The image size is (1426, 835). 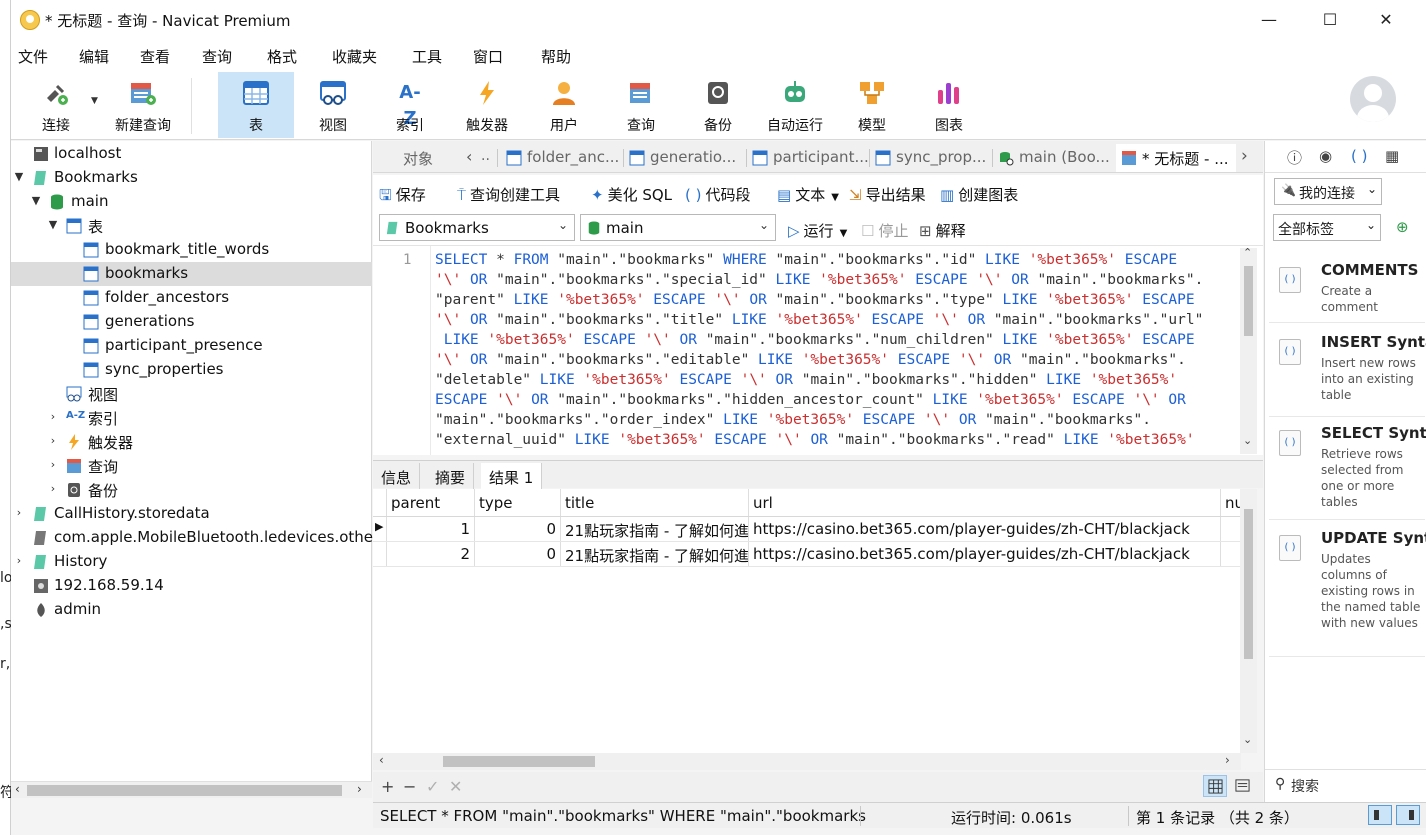 I want to click on stop-button: ☐ 停止, so click(x=884, y=230).